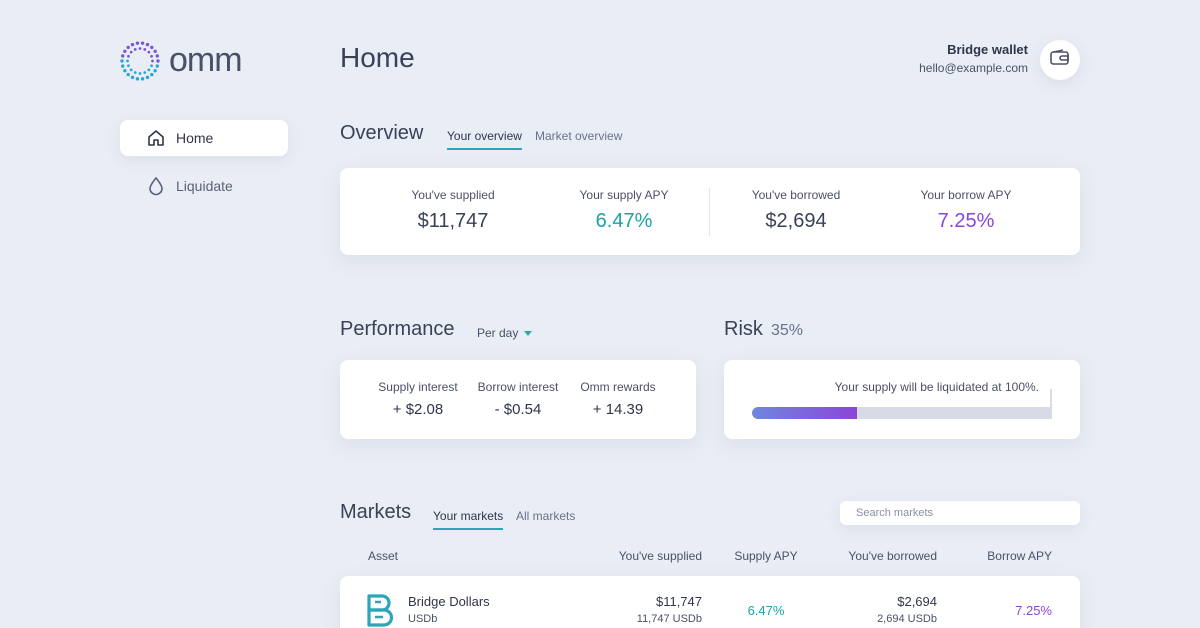 The width and height of the screenshot is (1200, 628). I want to click on markets-title: Markets, so click(376, 512).